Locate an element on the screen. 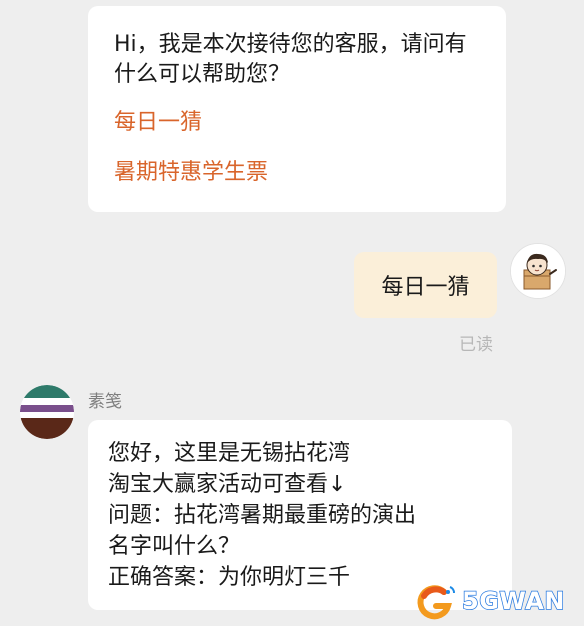  agent-greeting-text: Hi，我是本次接待您的客服，请问有什么可以帮助您？ is located at coordinates (290, 59).